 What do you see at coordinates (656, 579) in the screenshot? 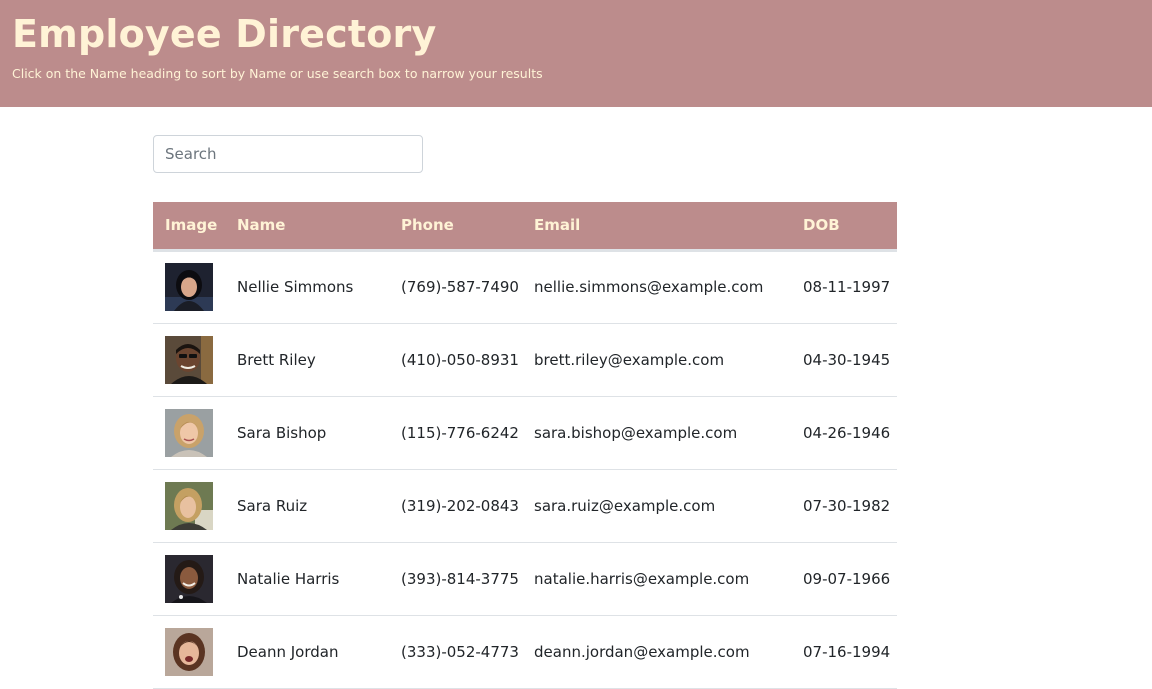
I see `email-cell: natalie.harris@example.com` at bounding box center [656, 579].